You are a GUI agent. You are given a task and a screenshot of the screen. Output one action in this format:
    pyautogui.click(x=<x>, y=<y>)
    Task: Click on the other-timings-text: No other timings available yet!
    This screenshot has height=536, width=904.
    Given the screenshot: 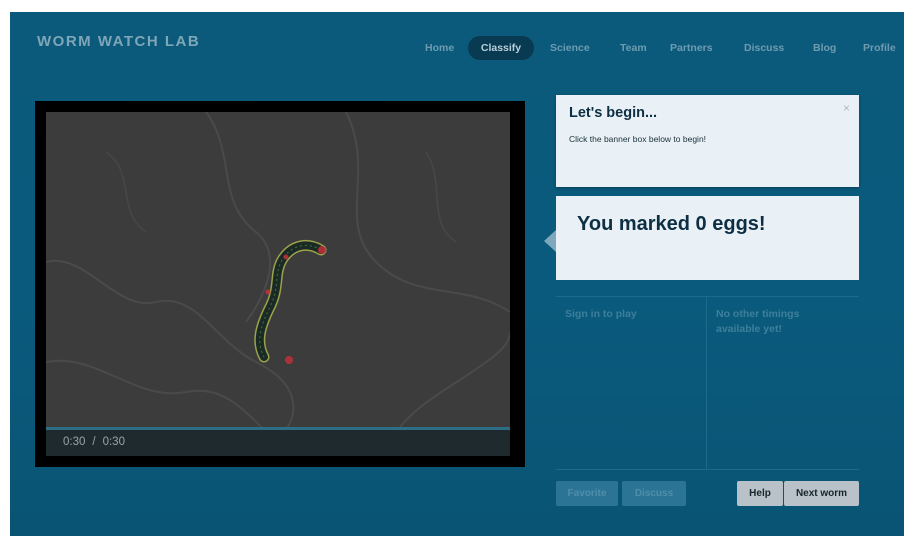 What is the action you would take?
    pyautogui.click(x=758, y=321)
    